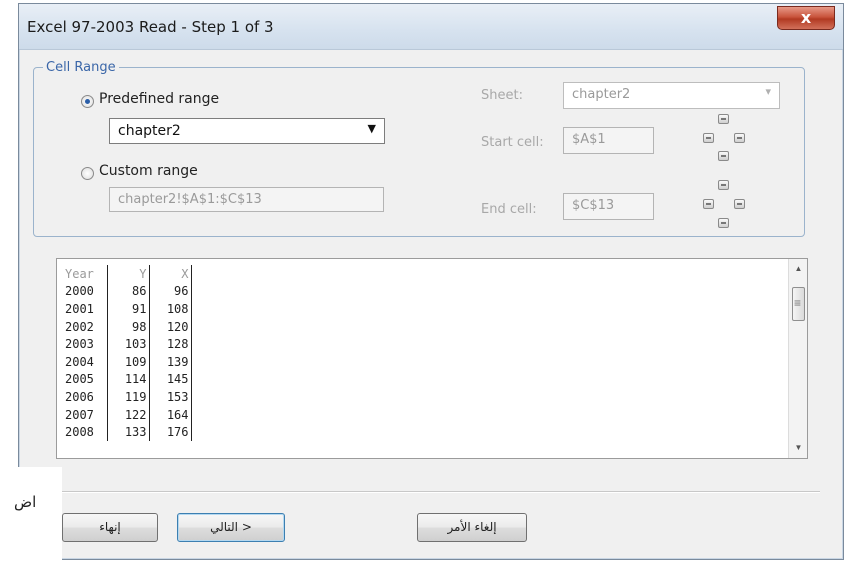 Image resolution: width=848 pixels, height=566 pixels. Describe the element at coordinates (601, 94) in the screenshot. I see `sheet-value: chapter2` at that location.